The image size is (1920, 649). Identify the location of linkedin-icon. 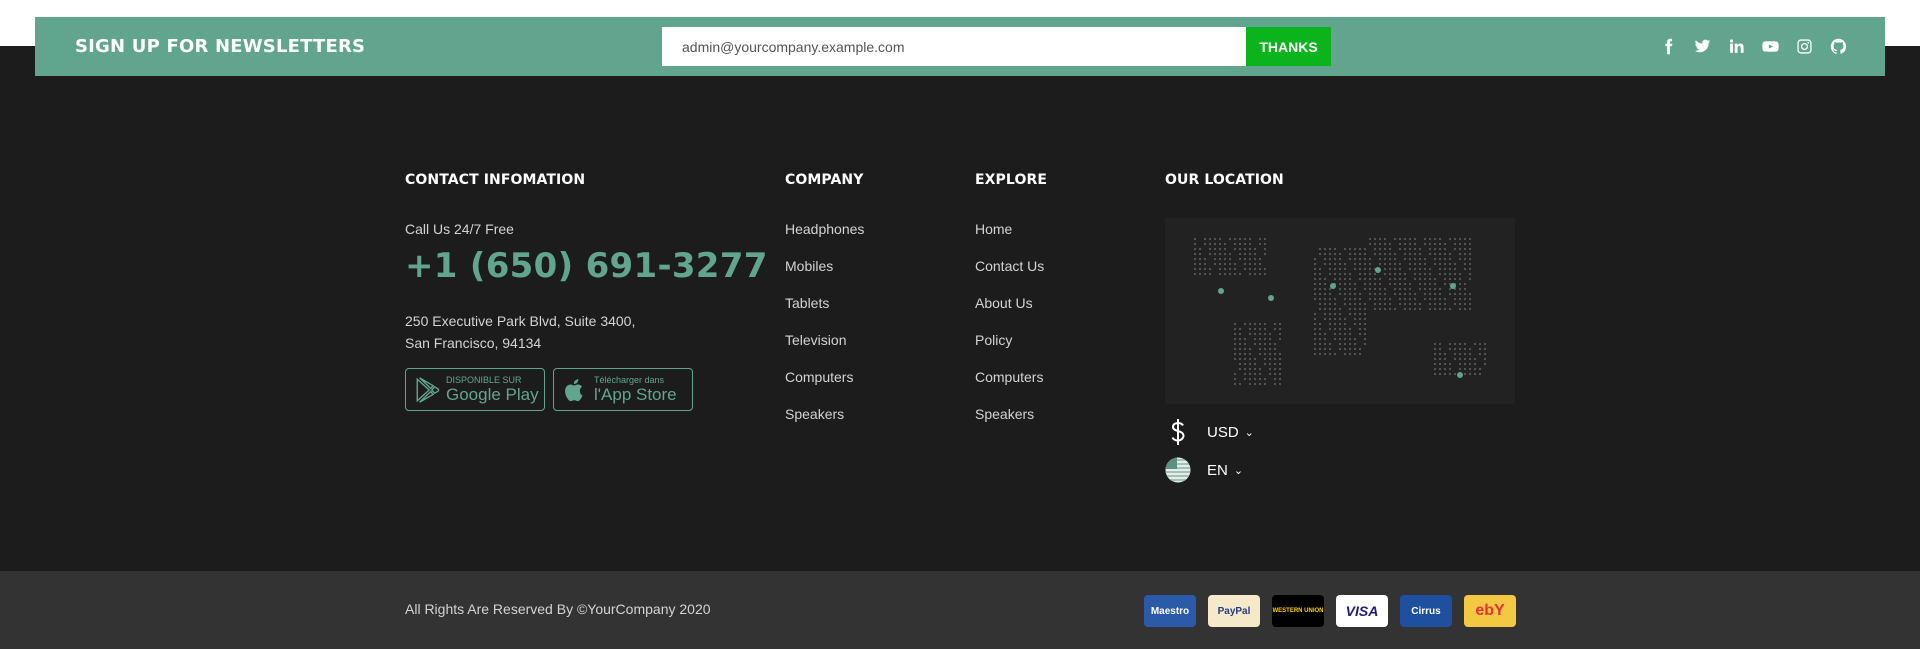
(1736, 46).